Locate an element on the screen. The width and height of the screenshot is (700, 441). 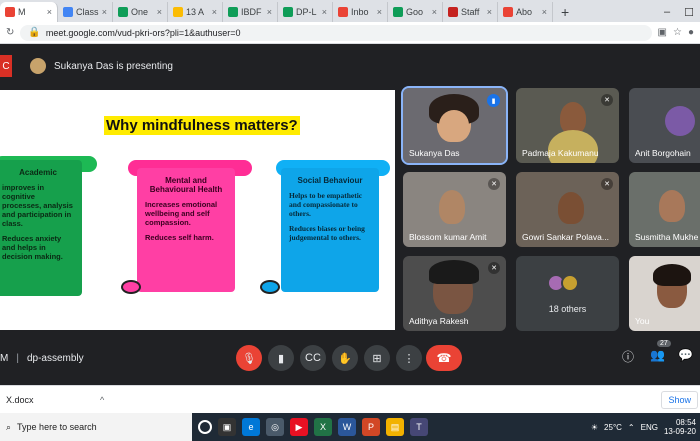
tab-label: Abo is located at coordinates (524, 12).